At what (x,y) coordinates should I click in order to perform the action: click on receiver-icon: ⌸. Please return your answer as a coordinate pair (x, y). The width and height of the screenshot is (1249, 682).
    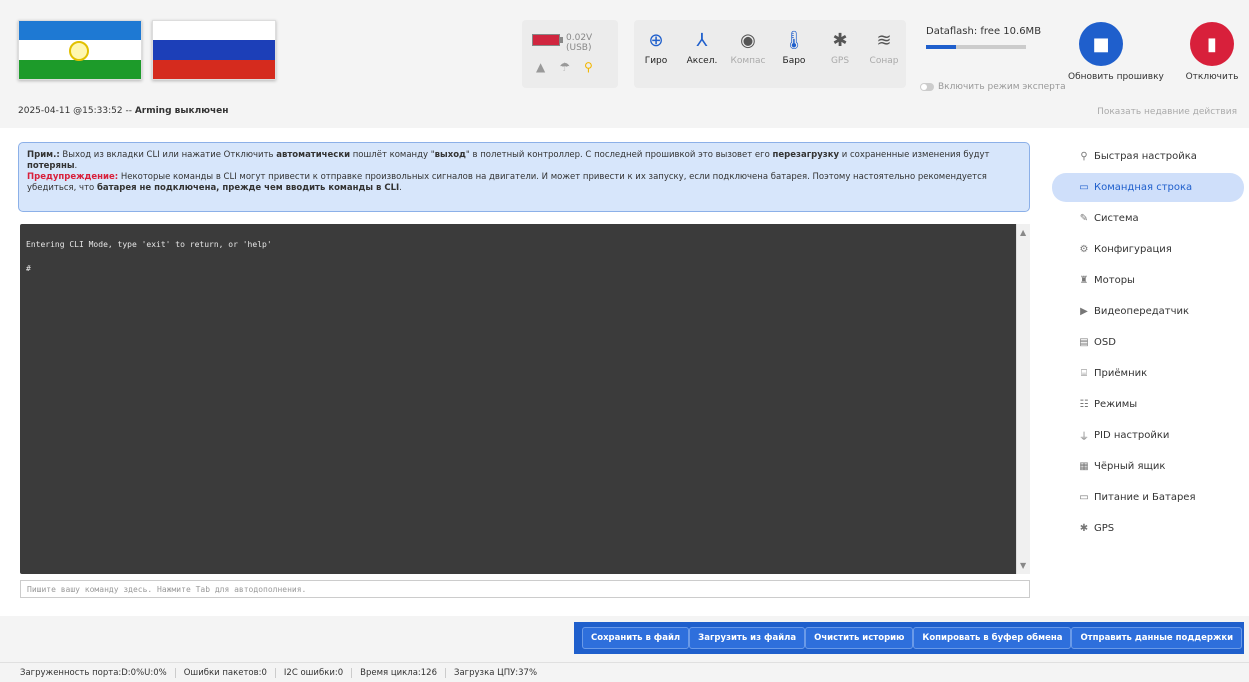
    Looking at the image, I should click on (1084, 373).